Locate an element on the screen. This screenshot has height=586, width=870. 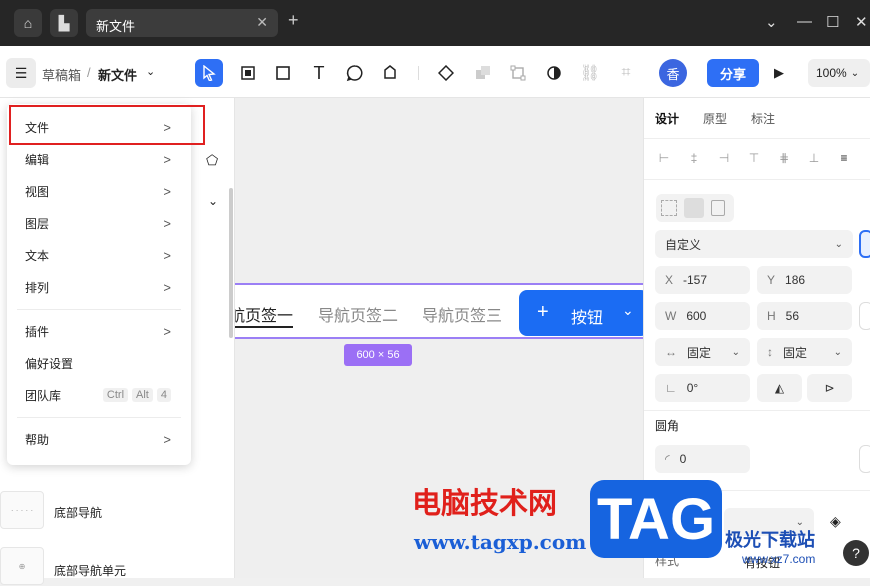
rectangle-tool-icon is located at coordinates (283, 73).